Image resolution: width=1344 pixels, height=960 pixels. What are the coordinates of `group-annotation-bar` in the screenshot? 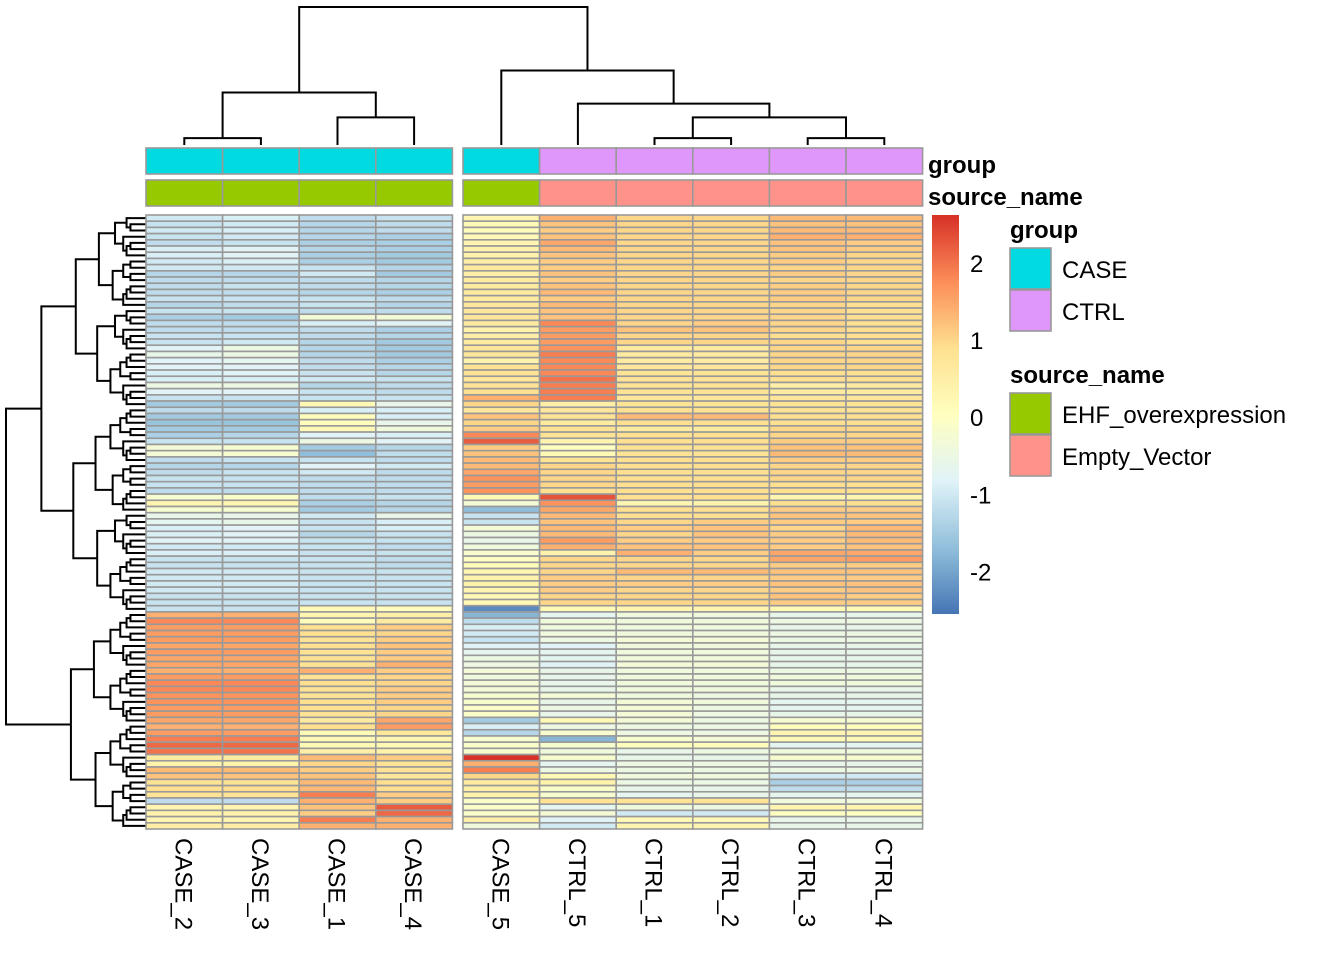 It's located at (534, 161).